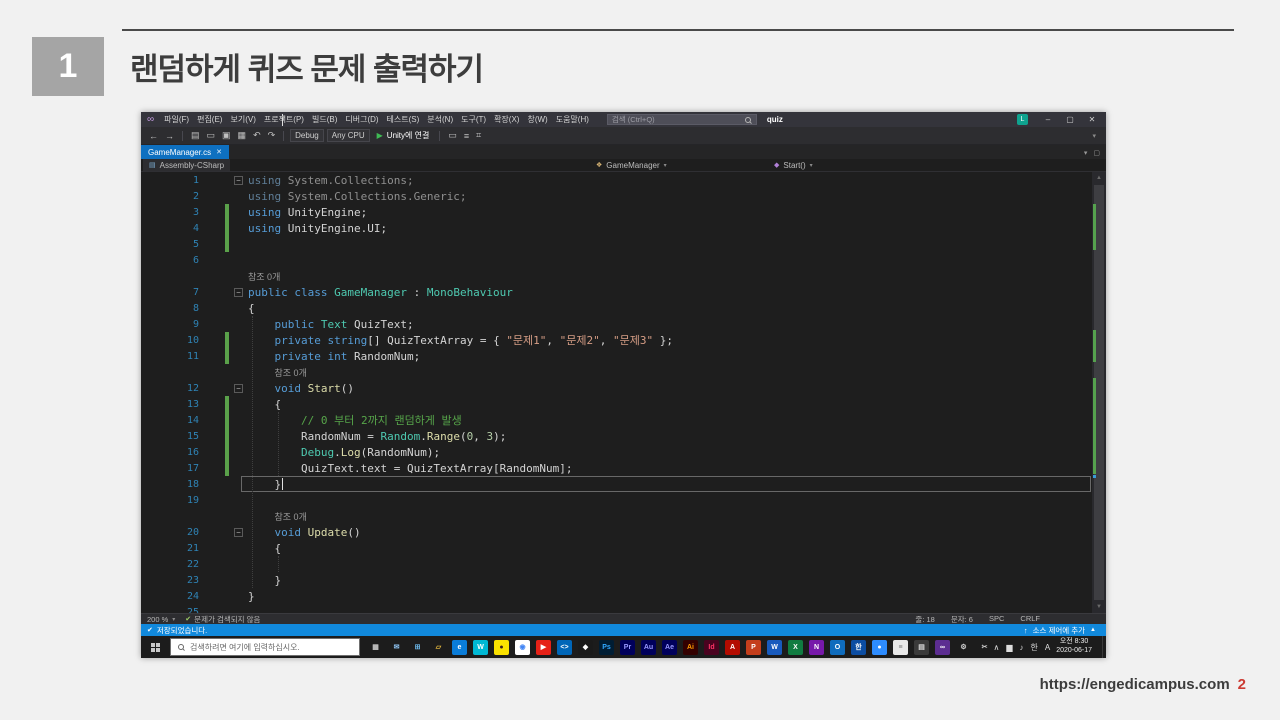  Describe the element at coordinates (543, 647) in the screenshot. I see `youtube-icon: ▶` at that location.